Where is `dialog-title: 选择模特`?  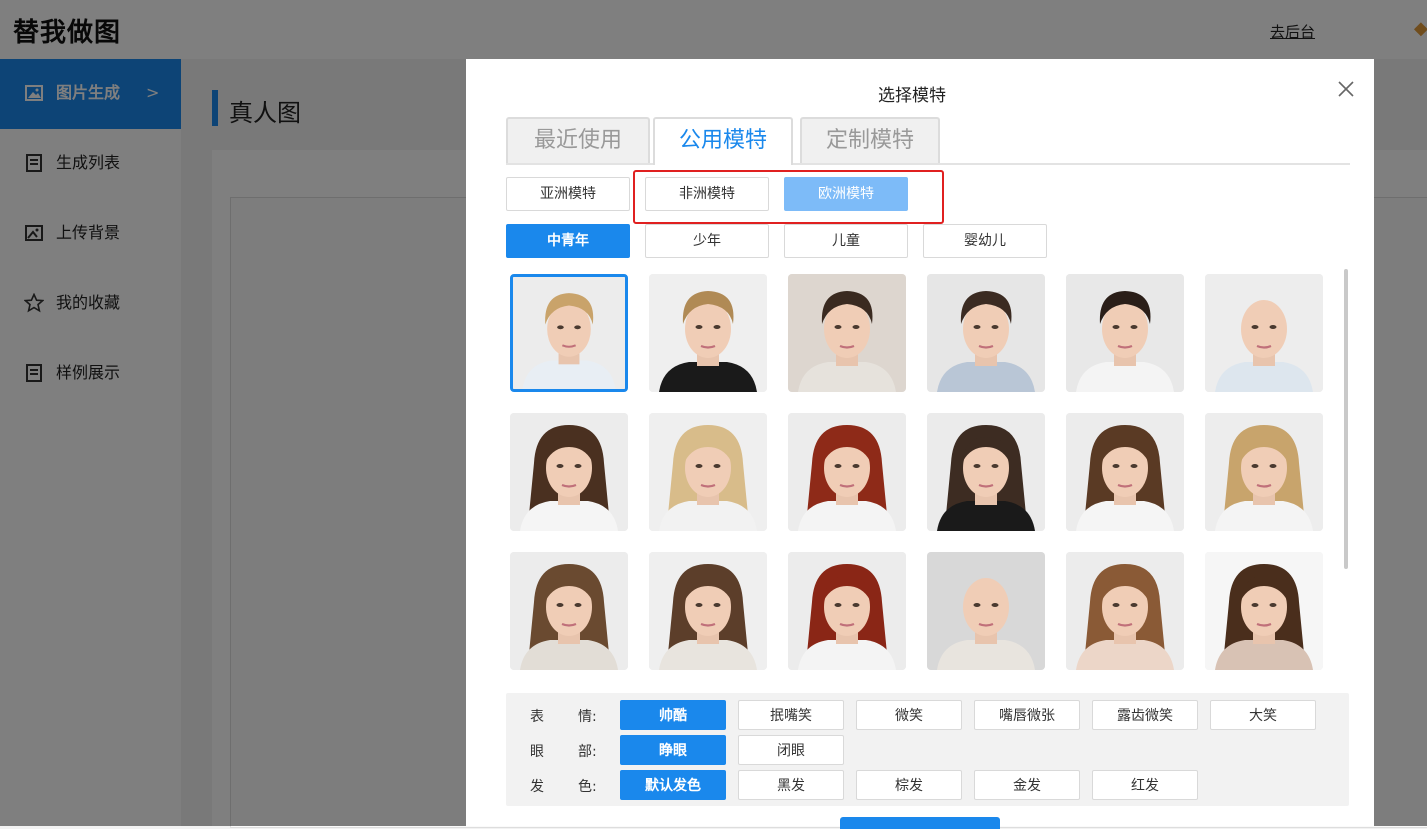 dialog-title: 选择模特 is located at coordinates (912, 96).